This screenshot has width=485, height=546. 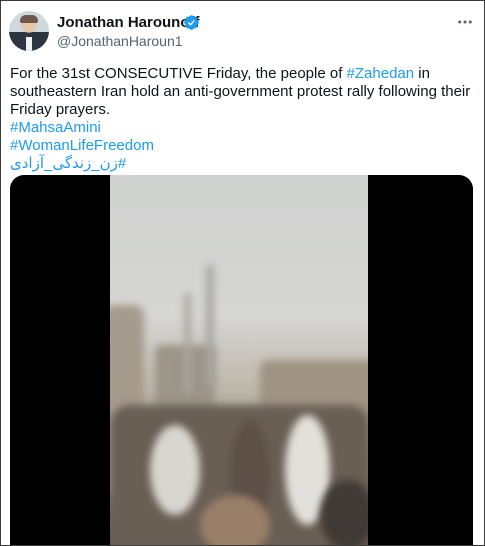 What do you see at coordinates (120, 41) in the screenshot?
I see `author-handle: @JonathanHaroun1` at bounding box center [120, 41].